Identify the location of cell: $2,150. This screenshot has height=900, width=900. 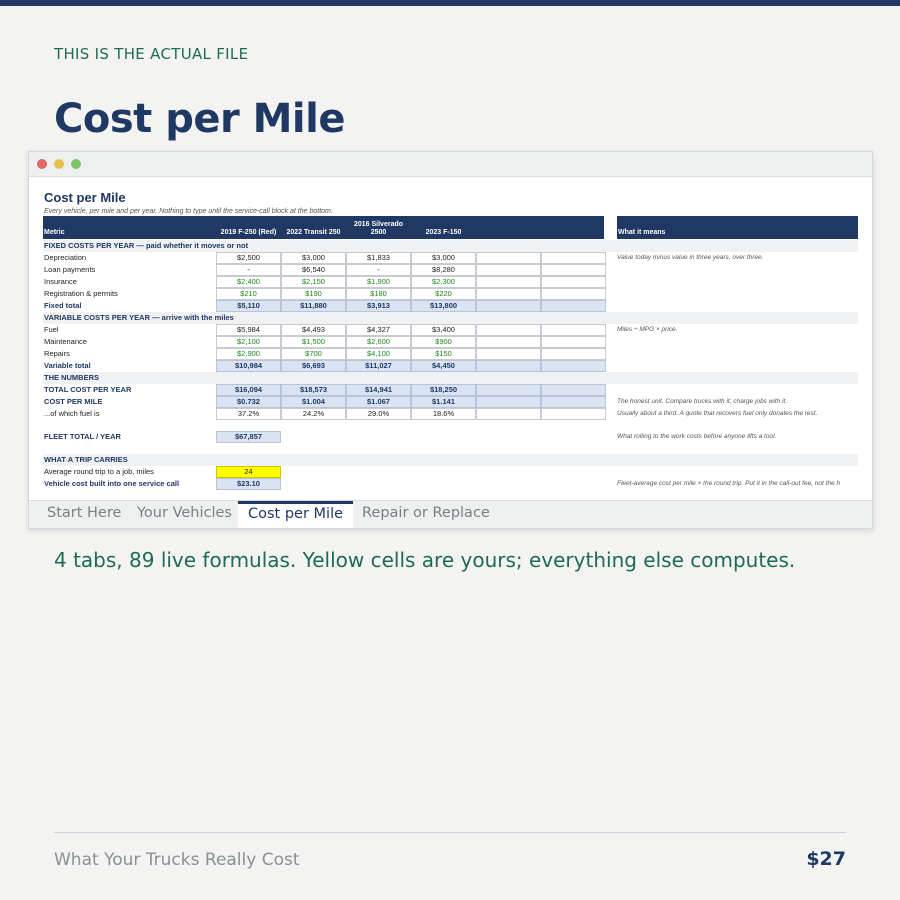
(313, 282).